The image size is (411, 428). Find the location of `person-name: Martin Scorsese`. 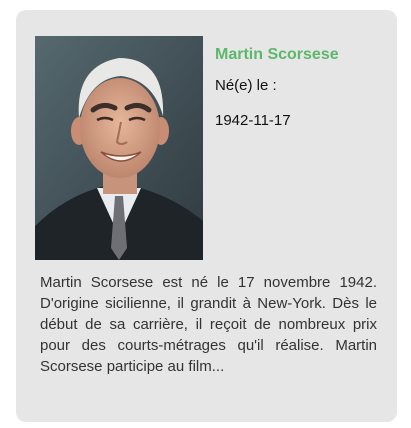

person-name: Martin Scorsese is located at coordinates (306, 55).